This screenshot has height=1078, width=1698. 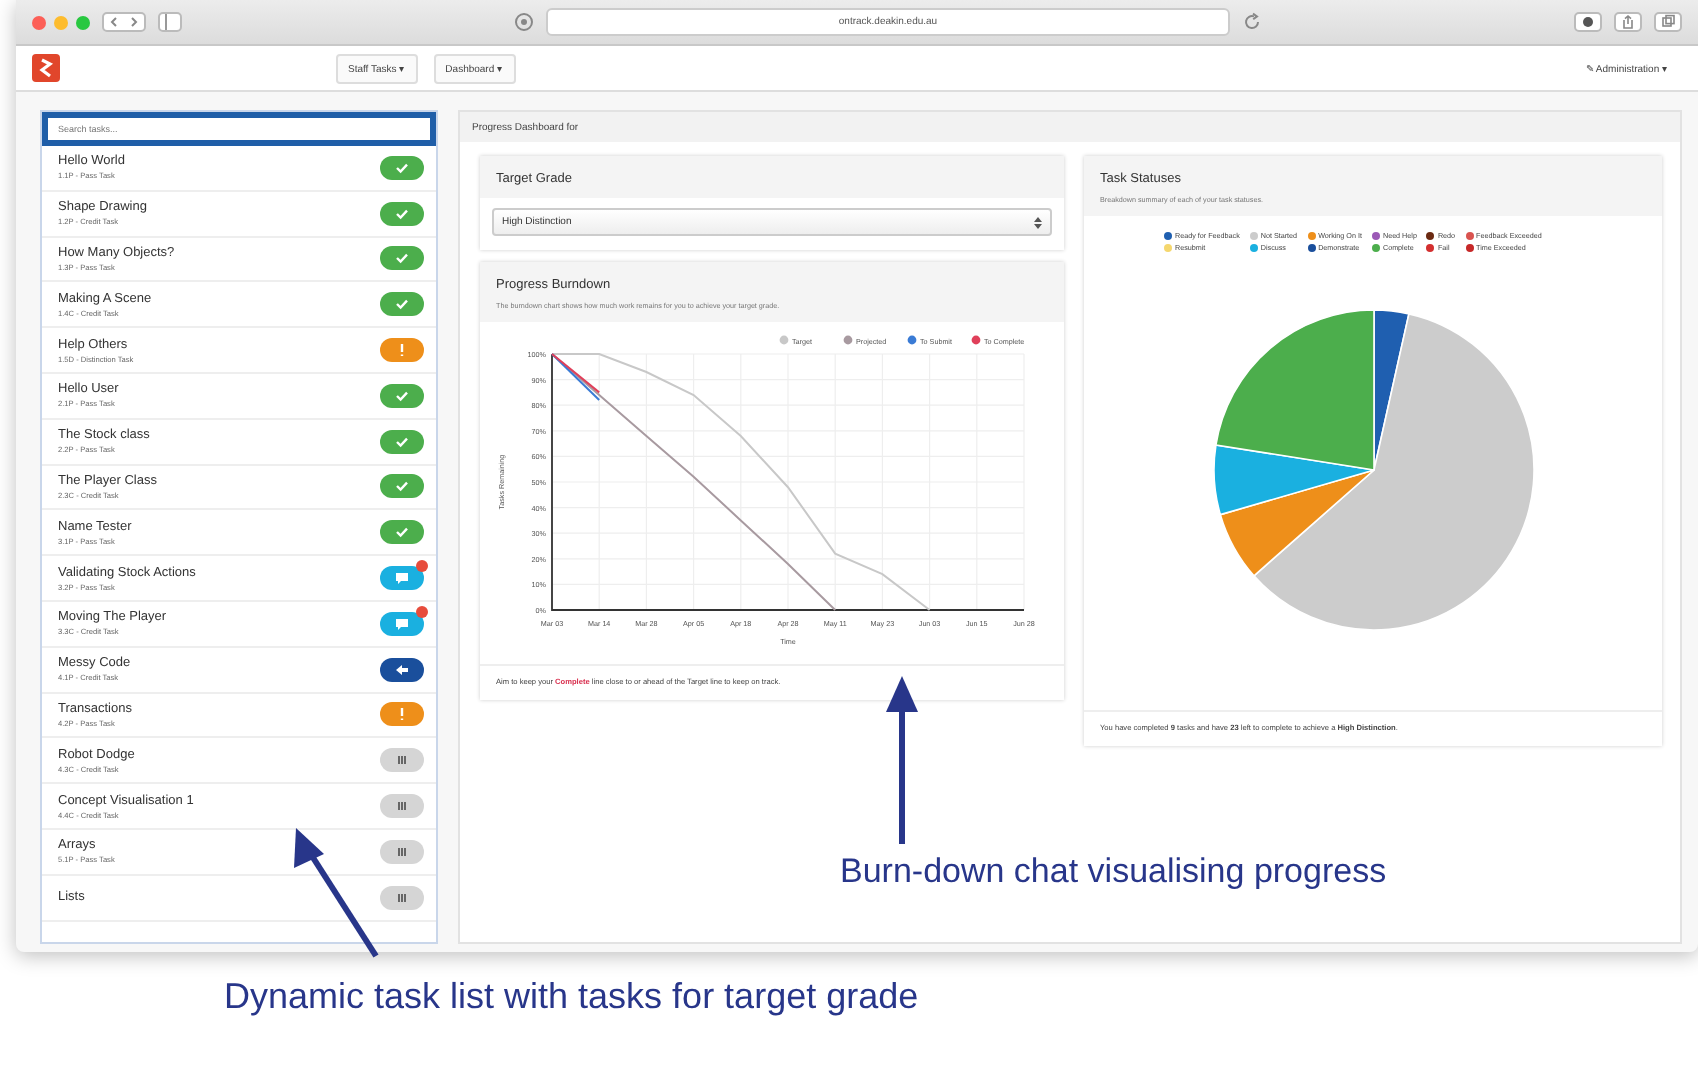 I want to click on annotation-arrow, so click(x=336, y=893).